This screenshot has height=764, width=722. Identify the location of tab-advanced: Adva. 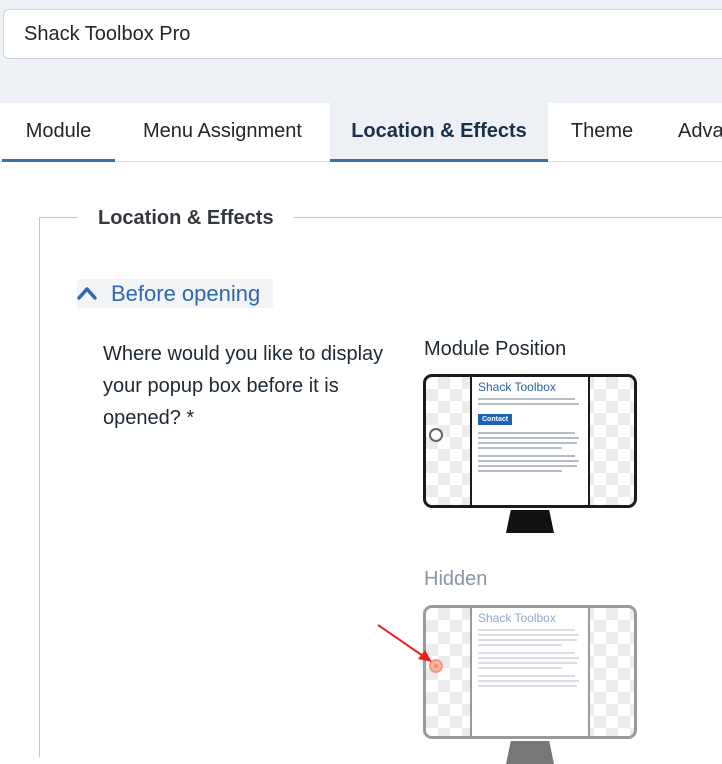
(689, 132).